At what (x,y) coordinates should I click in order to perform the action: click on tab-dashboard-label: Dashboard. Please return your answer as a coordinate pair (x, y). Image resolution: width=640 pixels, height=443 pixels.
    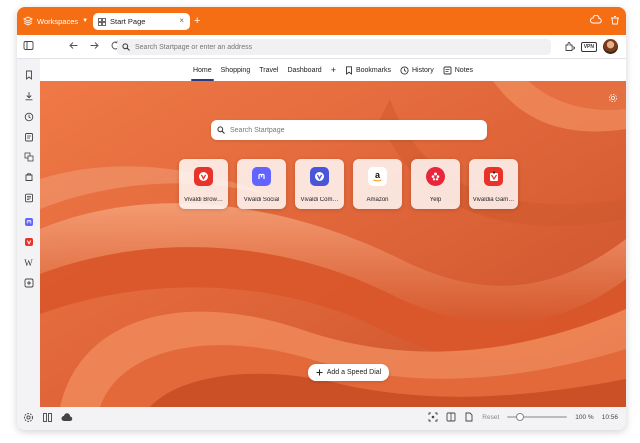
    Looking at the image, I should click on (304, 70).